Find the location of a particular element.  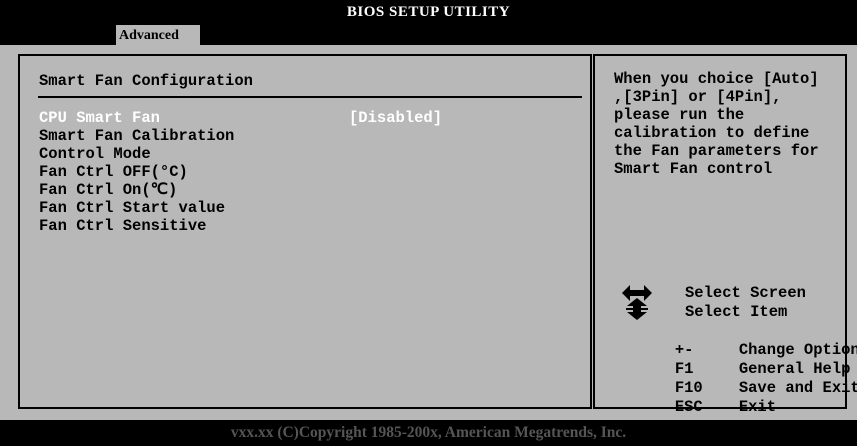

setting-control-mode: Control Mode is located at coordinates (95, 154).